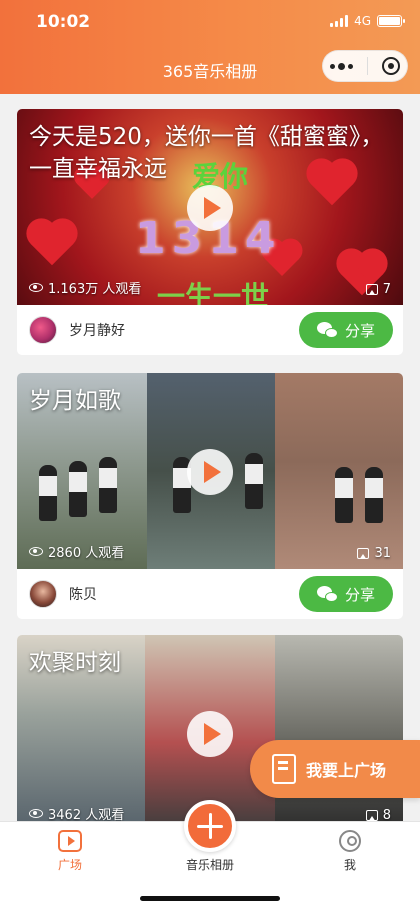 The height and width of the screenshot is (909, 420). I want to click on go-to-square-button: 我要上广场, so click(335, 769).